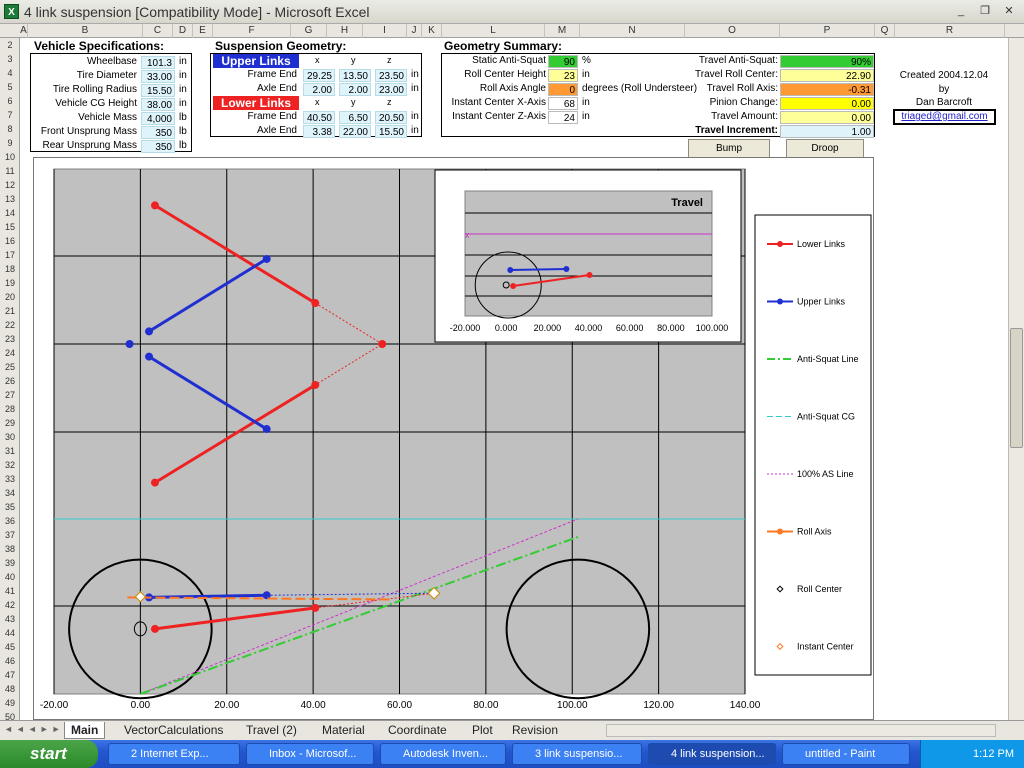 The image size is (1024, 768). What do you see at coordinates (10, 311) in the screenshot?
I see `row-header: 21` at bounding box center [10, 311].